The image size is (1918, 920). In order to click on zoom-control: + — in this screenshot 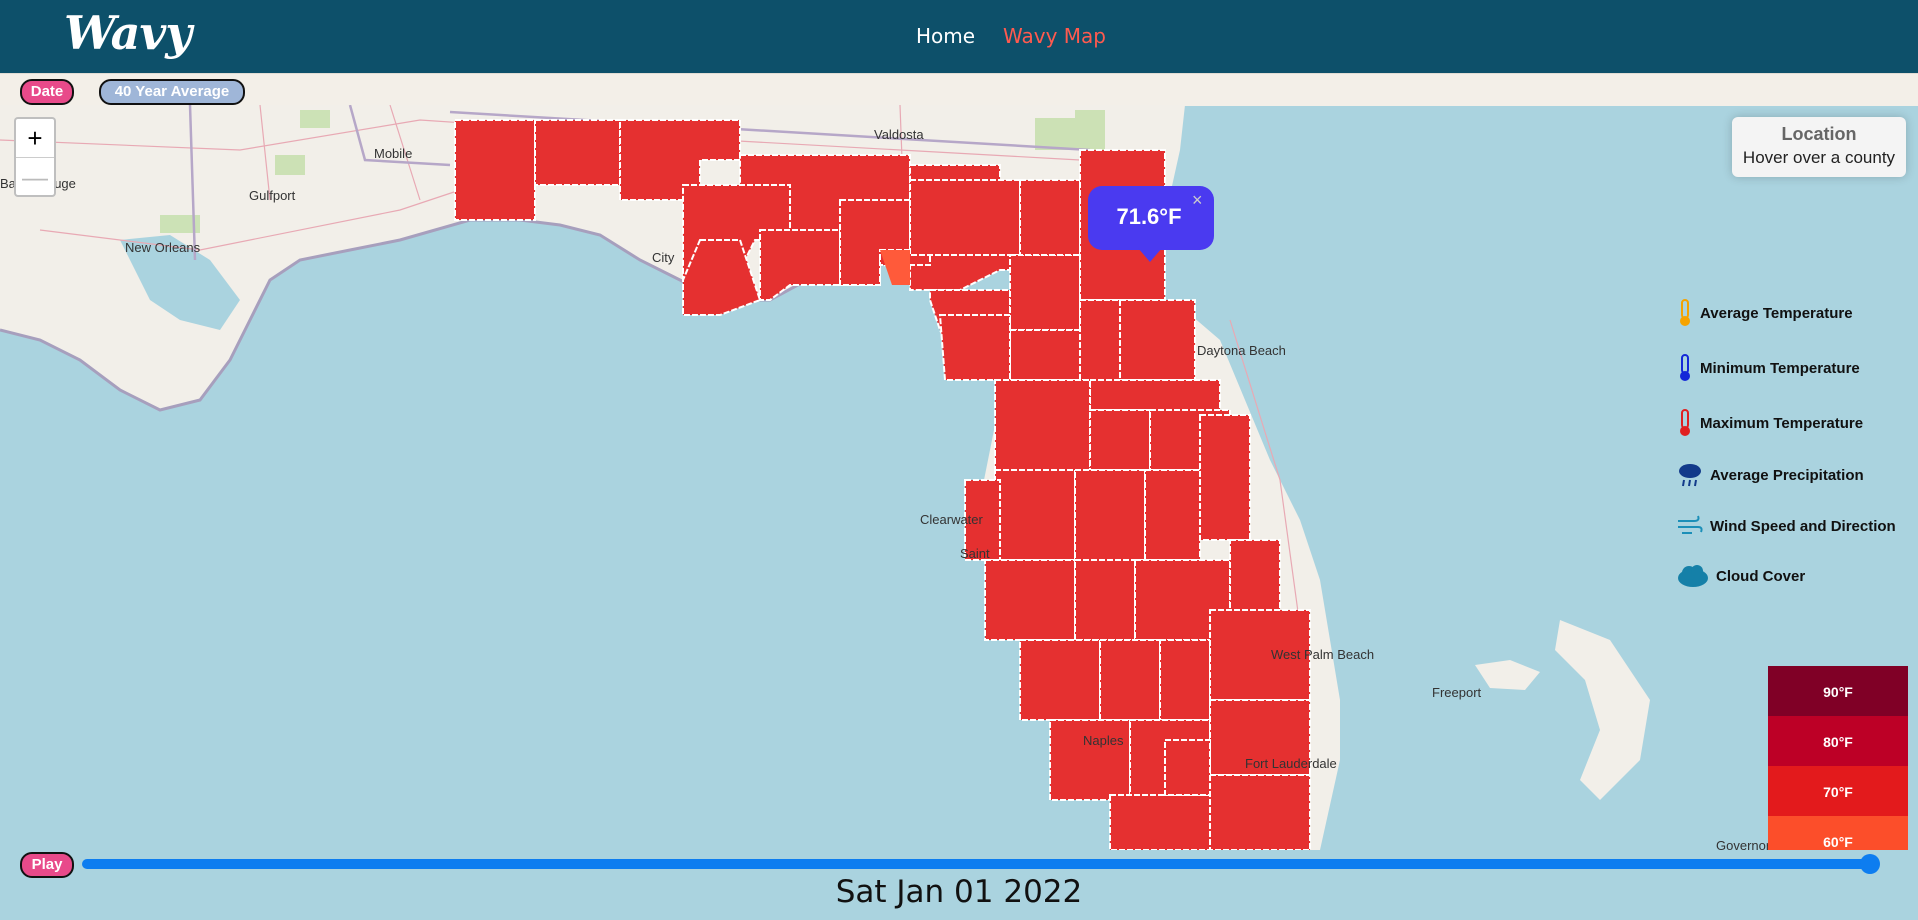, I will do `click(35, 157)`.